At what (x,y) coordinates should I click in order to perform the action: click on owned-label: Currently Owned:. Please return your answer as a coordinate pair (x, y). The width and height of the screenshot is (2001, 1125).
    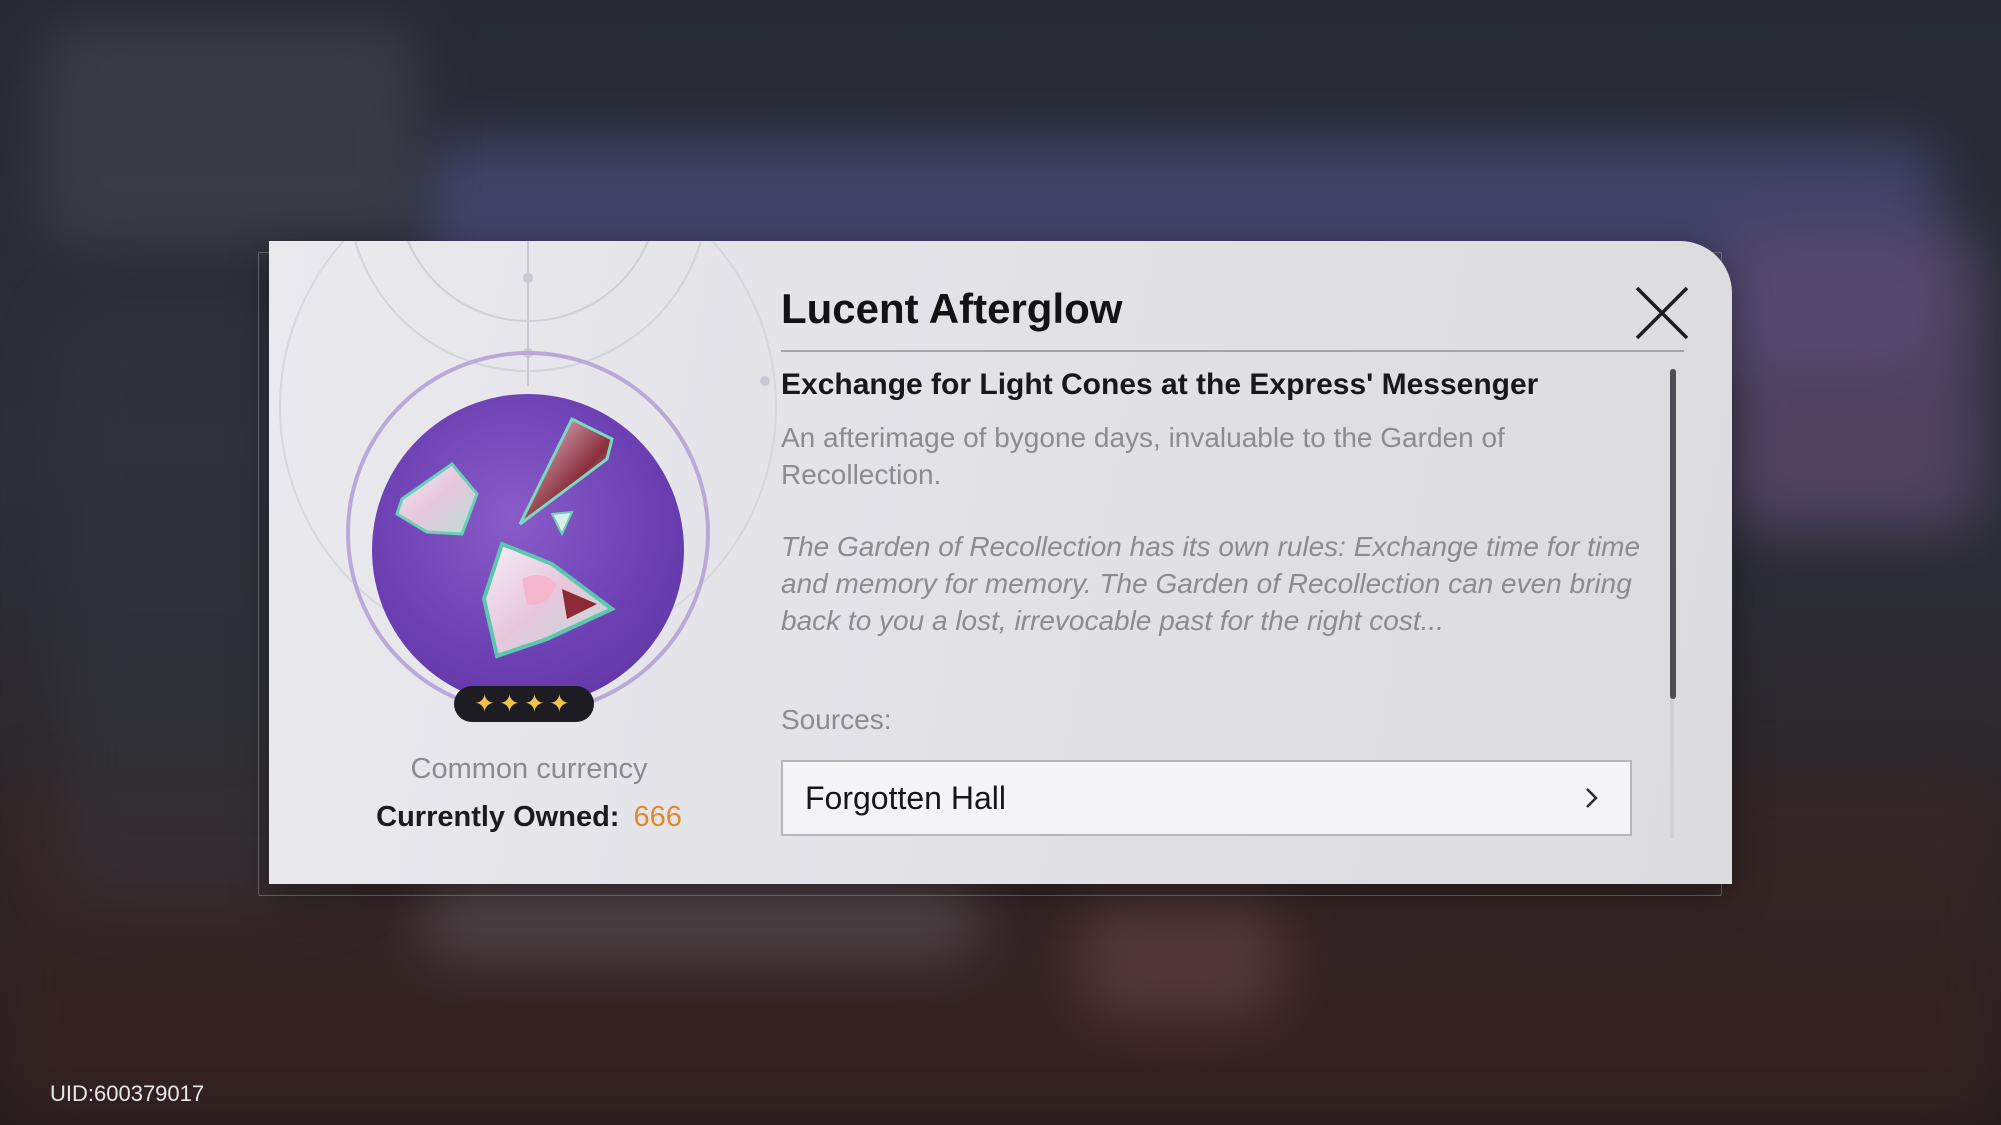
    Looking at the image, I should click on (498, 817).